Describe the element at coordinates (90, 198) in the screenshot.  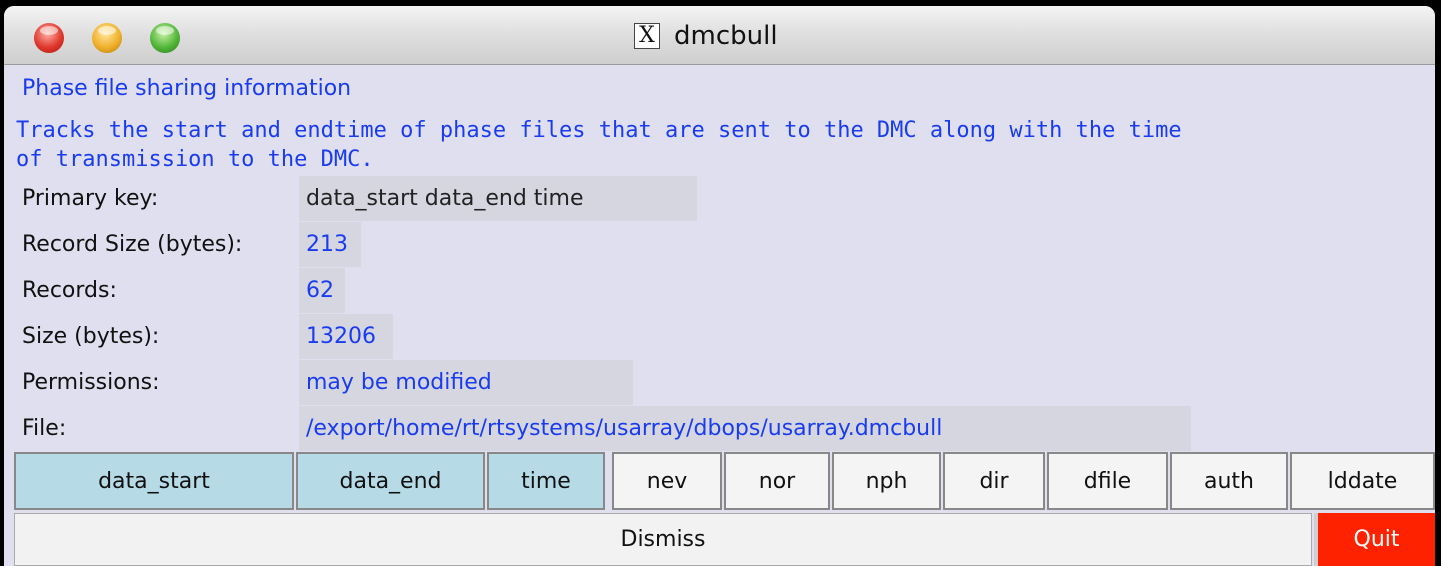
I see `primary-key-label: Primary key:` at that location.